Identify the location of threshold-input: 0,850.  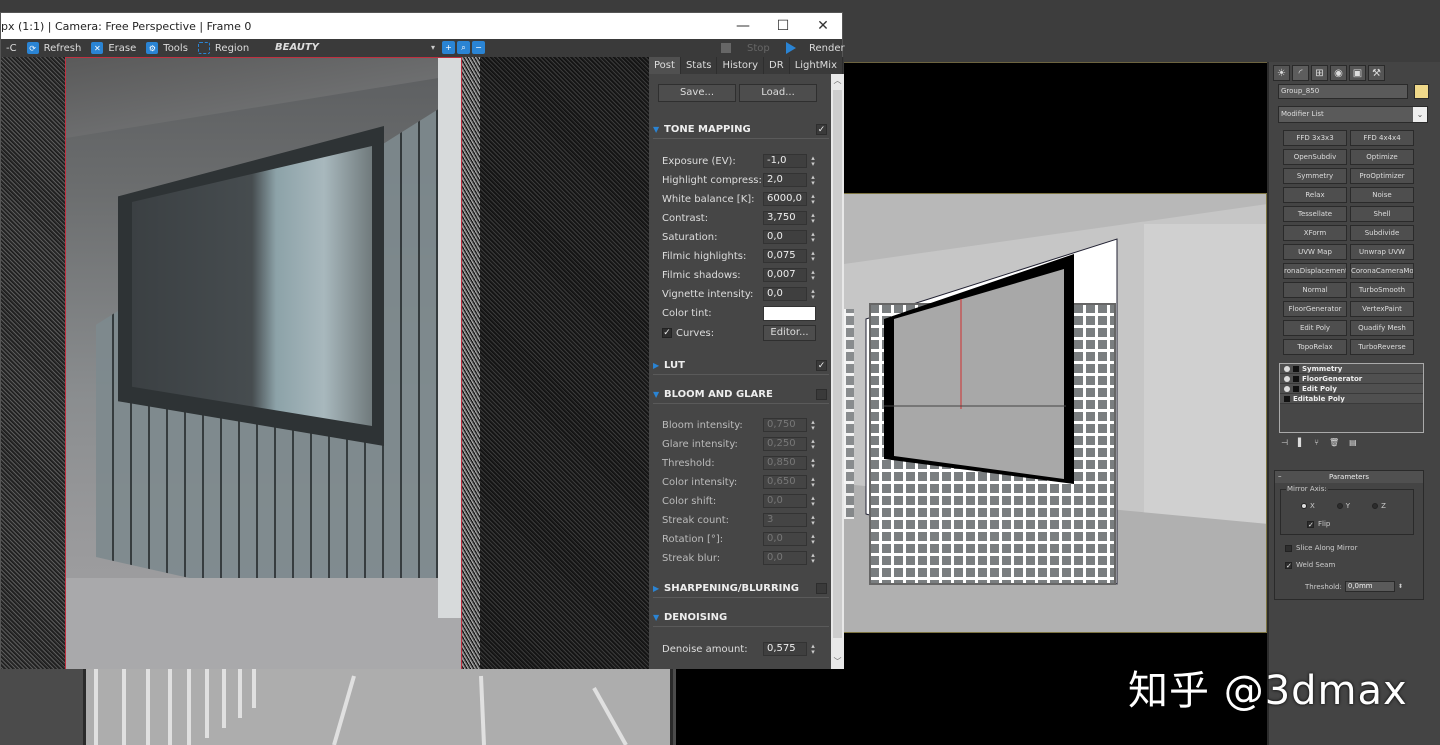
(785, 463).